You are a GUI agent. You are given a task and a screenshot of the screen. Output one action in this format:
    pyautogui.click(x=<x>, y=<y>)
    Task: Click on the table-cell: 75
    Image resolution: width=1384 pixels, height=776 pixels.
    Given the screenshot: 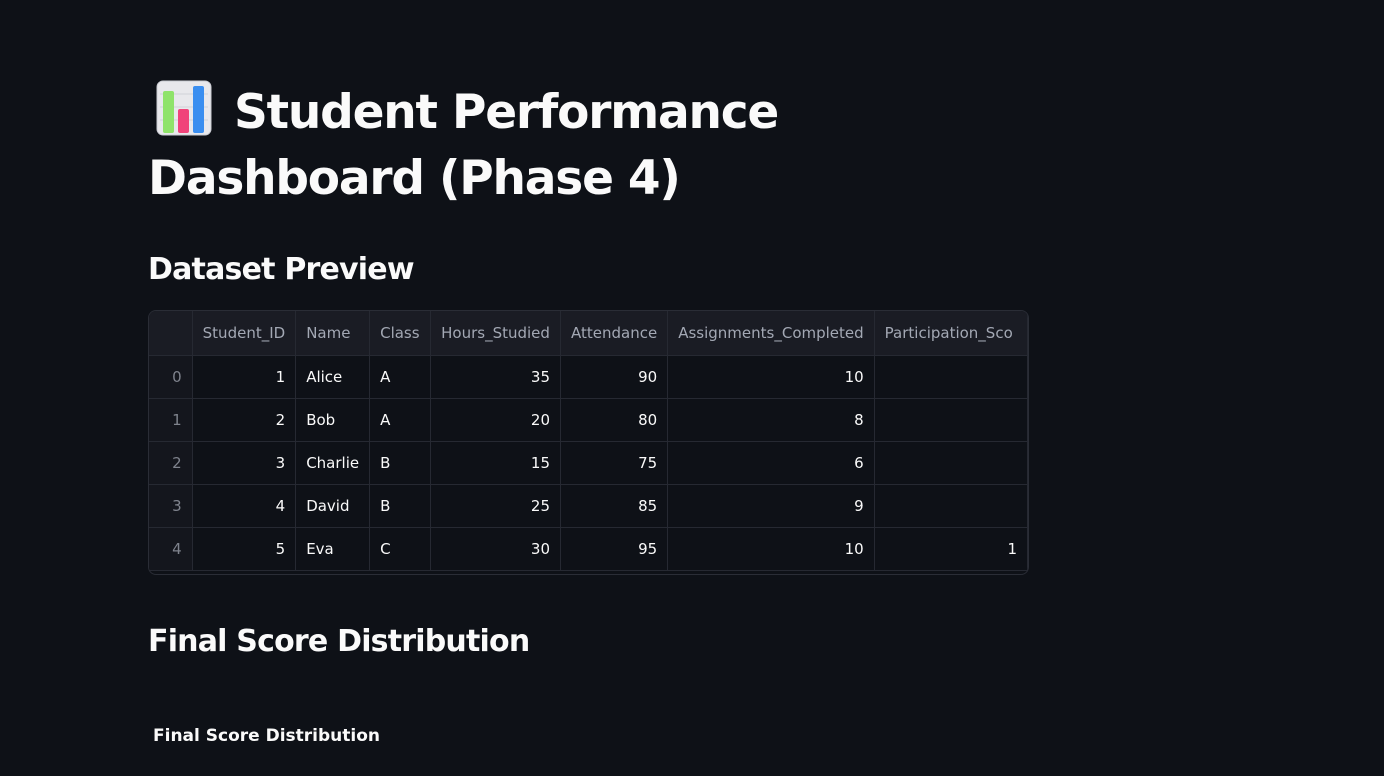 What is the action you would take?
    pyautogui.click(x=614, y=463)
    